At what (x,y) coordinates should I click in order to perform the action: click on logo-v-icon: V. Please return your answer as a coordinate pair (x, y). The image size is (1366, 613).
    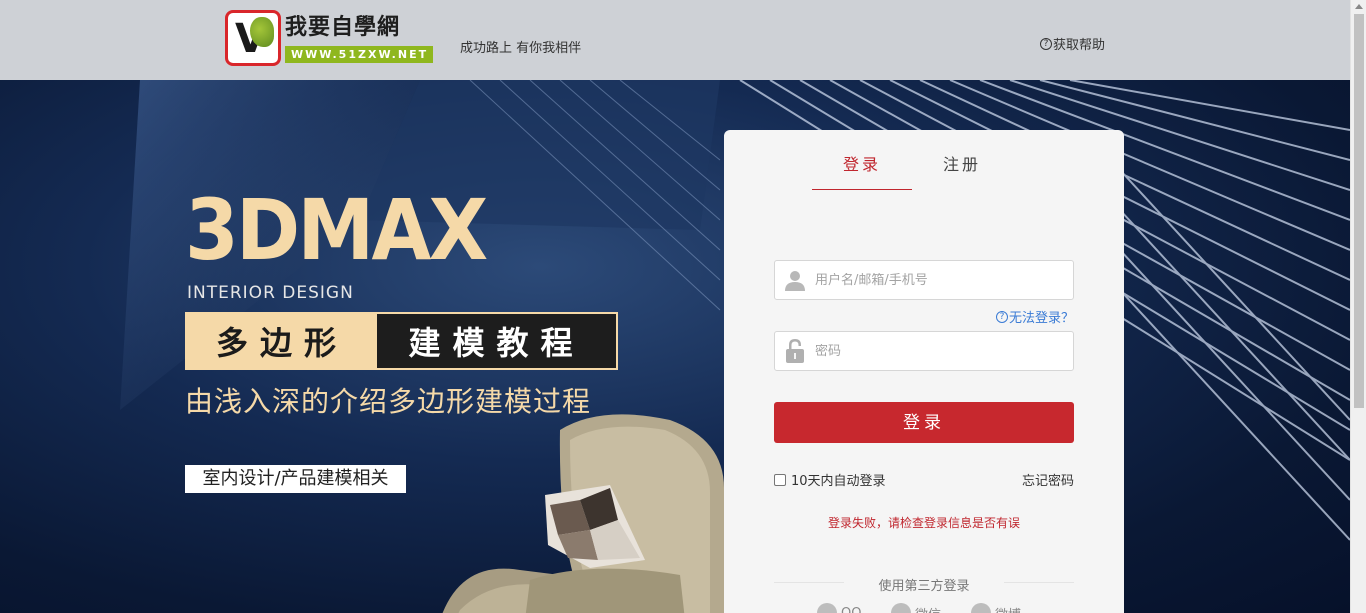
    Looking at the image, I should click on (253, 38).